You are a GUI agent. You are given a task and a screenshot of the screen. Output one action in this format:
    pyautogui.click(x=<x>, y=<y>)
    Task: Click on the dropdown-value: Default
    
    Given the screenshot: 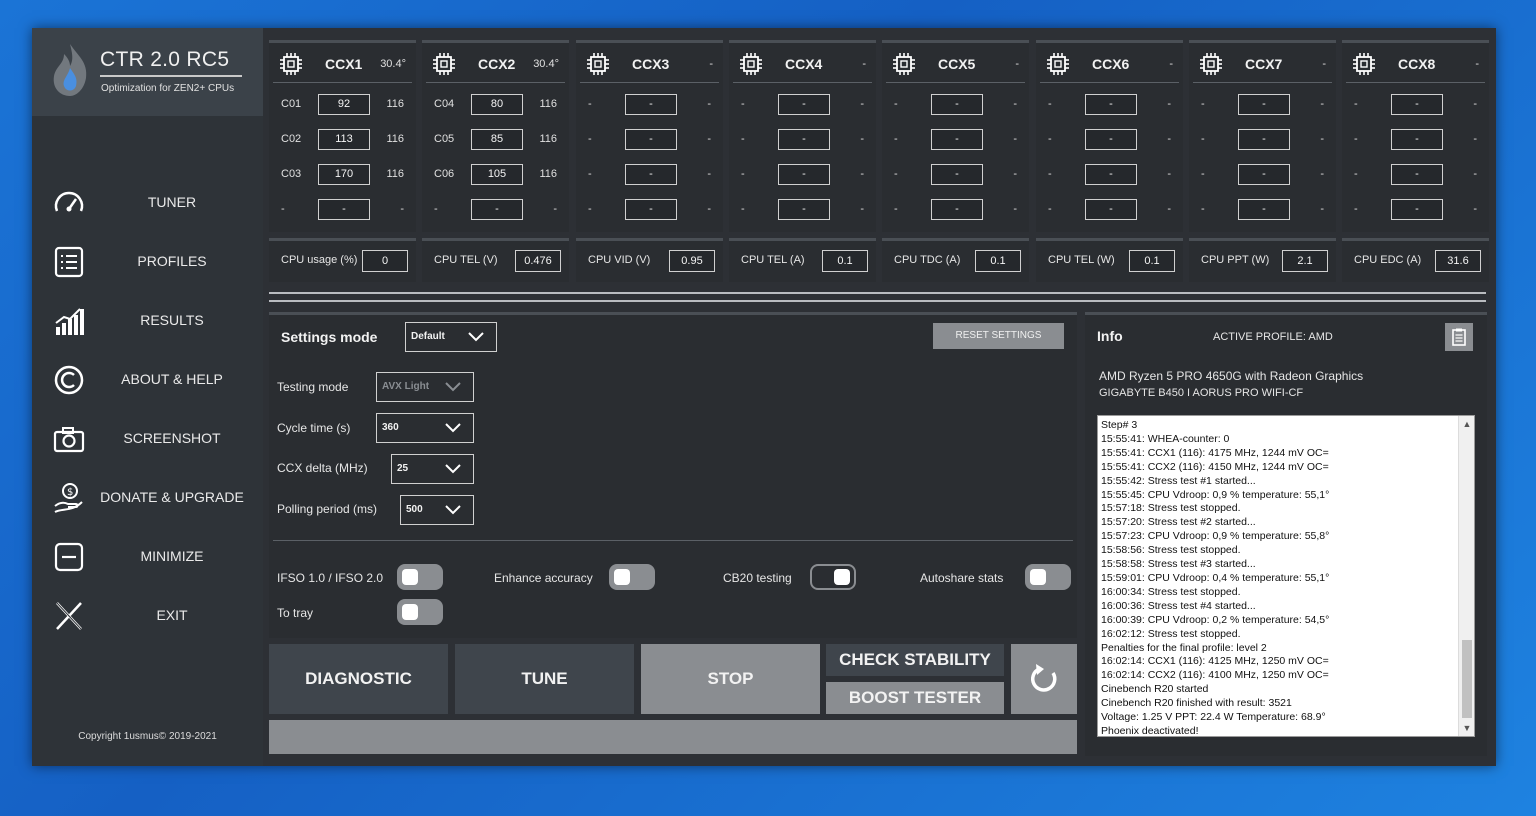 What is the action you would take?
    pyautogui.click(x=428, y=336)
    